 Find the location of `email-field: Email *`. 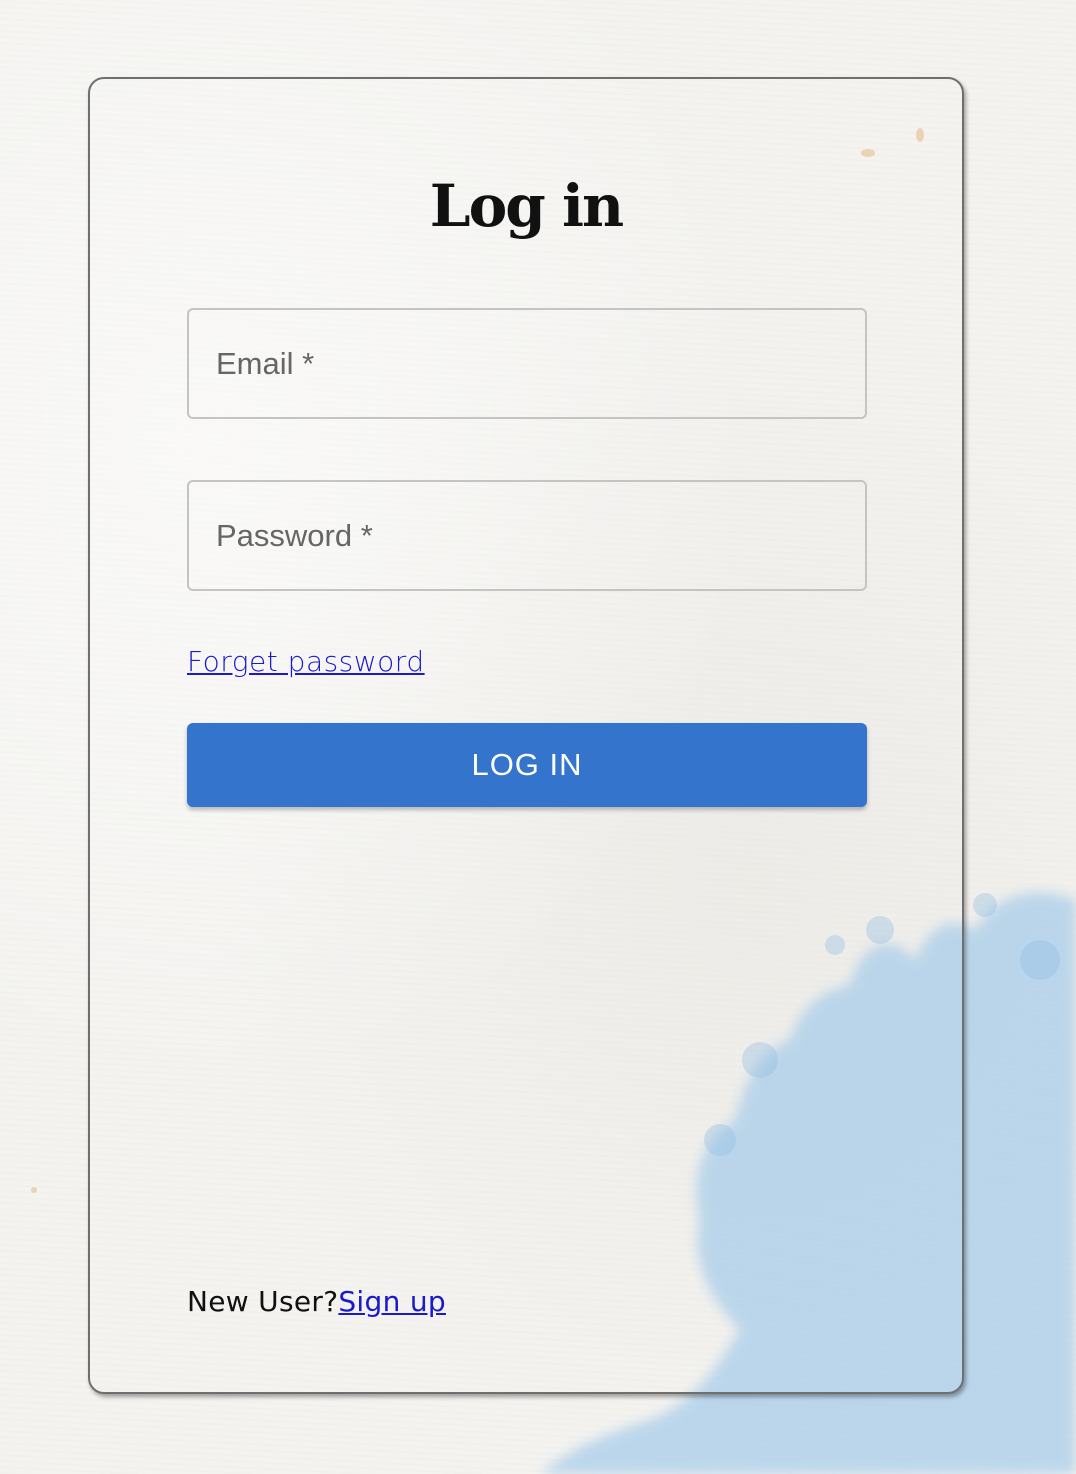

email-field: Email * is located at coordinates (527, 363).